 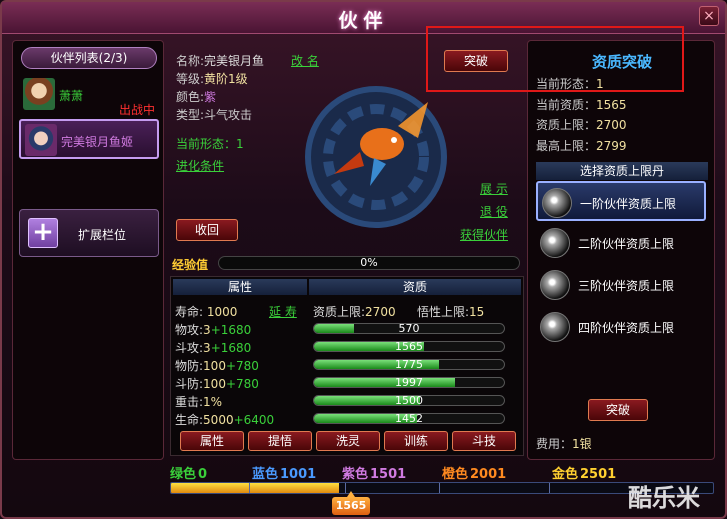 I want to click on type-value: 斗气攻击, so click(x=228, y=115).